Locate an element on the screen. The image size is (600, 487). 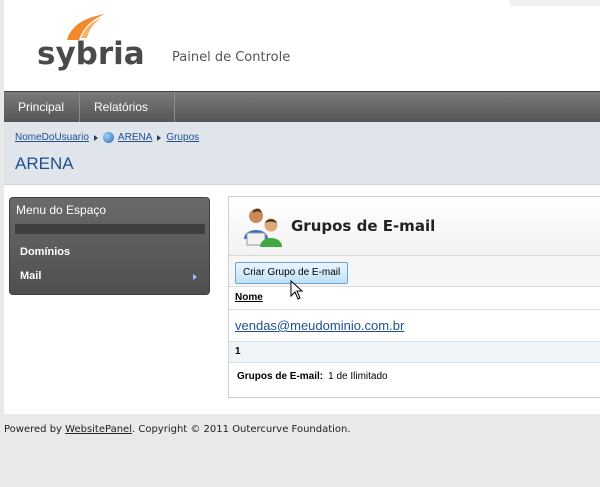
space-menu: Menu do Espaço Domínios Mail is located at coordinates (109, 246).